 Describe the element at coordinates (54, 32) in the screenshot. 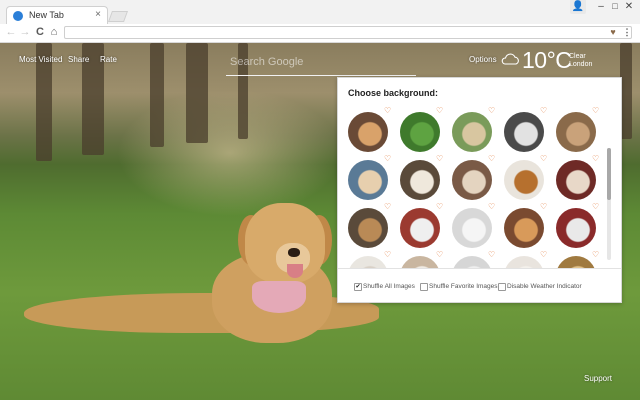

I see `home-icon: ⌂` at that location.